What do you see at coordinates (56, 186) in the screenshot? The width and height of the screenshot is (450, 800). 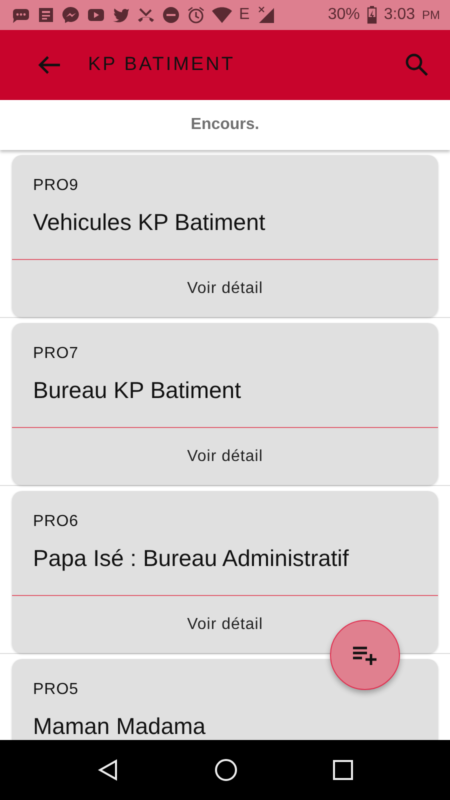 I see `project-code: PRO9` at bounding box center [56, 186].